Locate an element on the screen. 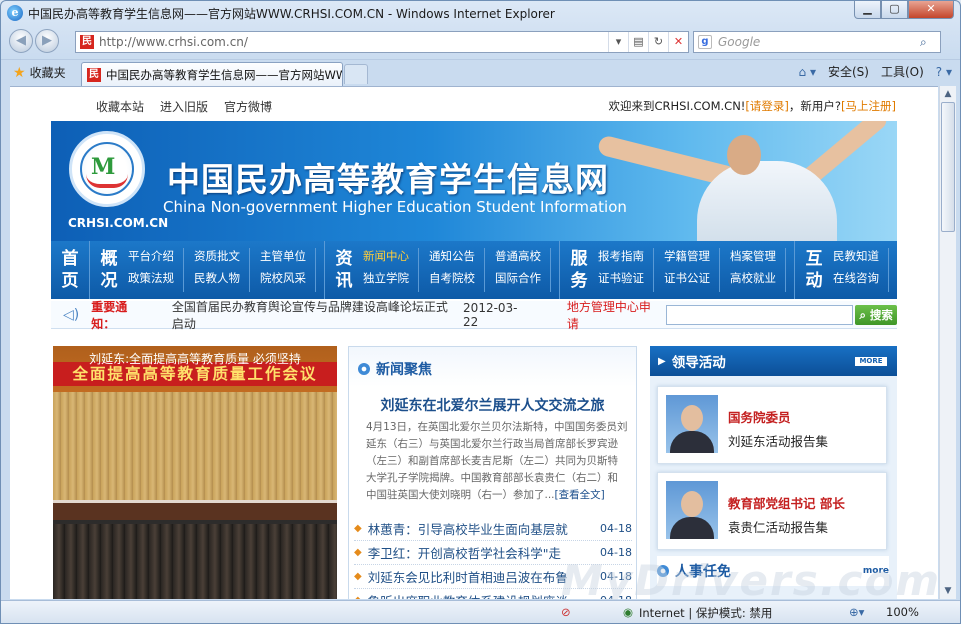  nav-link: 民教知道 is located at coordinates (861, 259).